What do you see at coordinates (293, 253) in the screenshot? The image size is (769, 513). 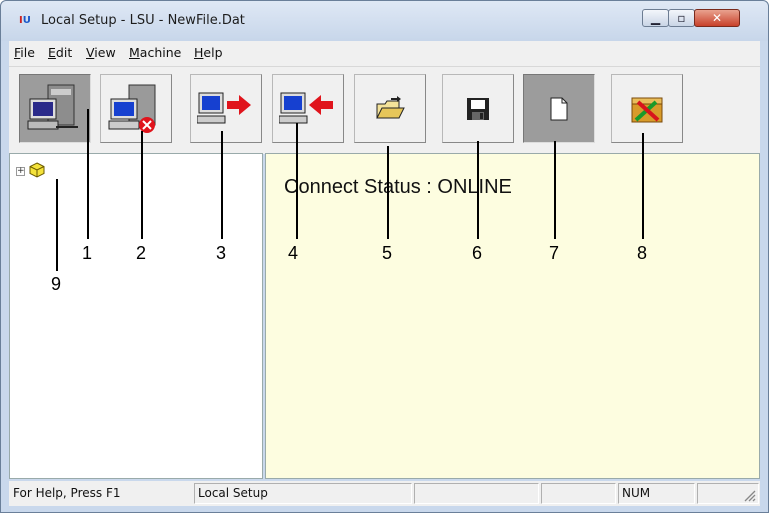 I see `callout-number-4: 4` at bounding box center [293, 253].